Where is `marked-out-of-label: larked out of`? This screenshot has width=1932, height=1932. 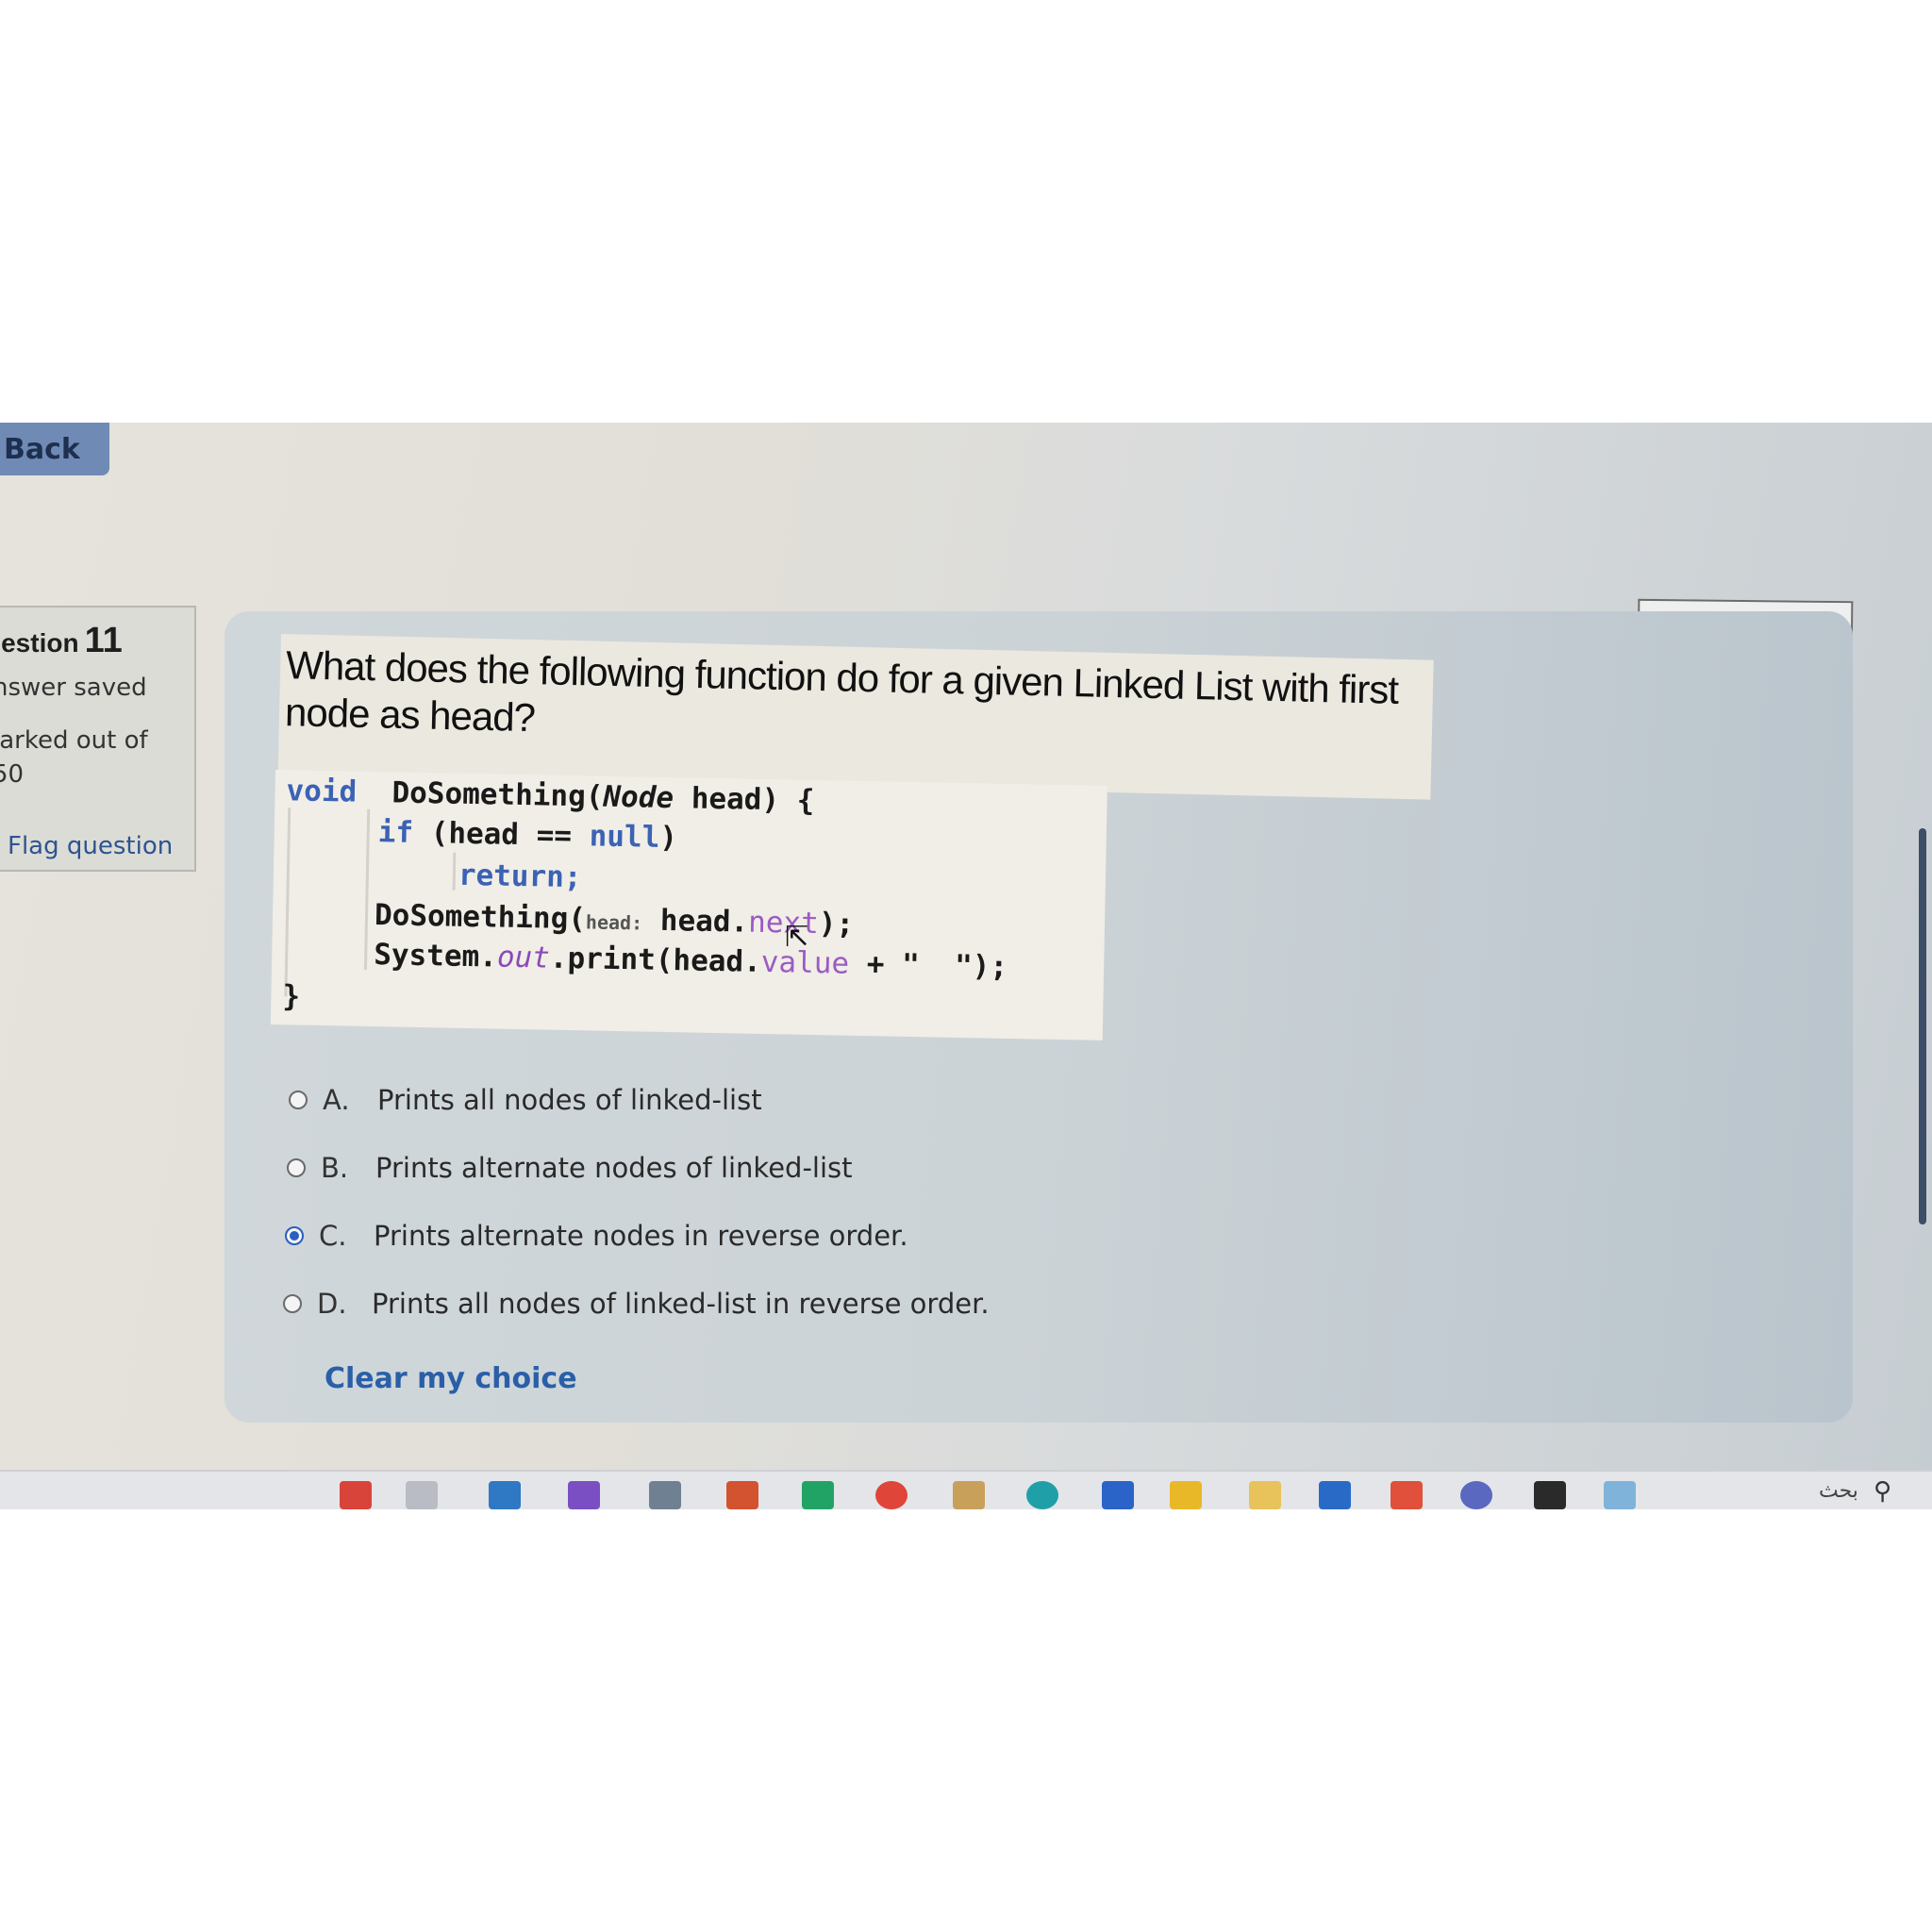
marked-out-of-label: larked out of is located at coordinates (74, 741).